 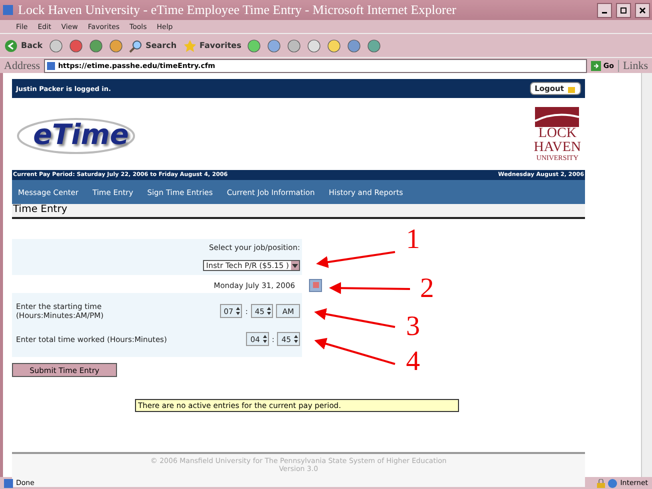 What do you see at coordinates (212, 45) in the screenshot?
I see `favorites-button: Favorites` at bounding box center [212, 45].